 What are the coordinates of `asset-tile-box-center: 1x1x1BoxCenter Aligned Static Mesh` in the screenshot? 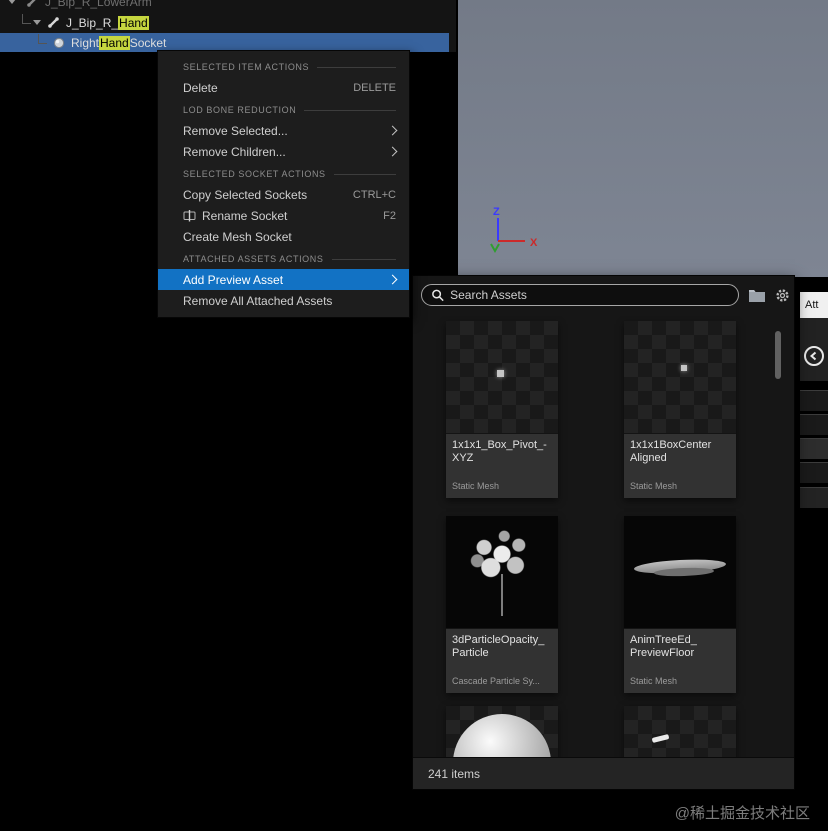 It's located at (680, 409).